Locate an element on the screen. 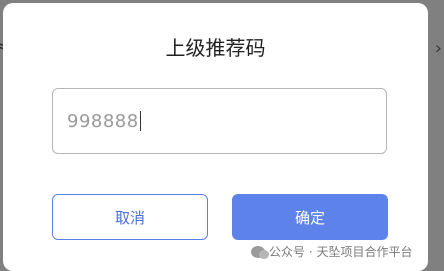 Image resolution: width=444 pixels, height=271 pixels. chevron-right-icon: › is located at coordinates (438, 48).